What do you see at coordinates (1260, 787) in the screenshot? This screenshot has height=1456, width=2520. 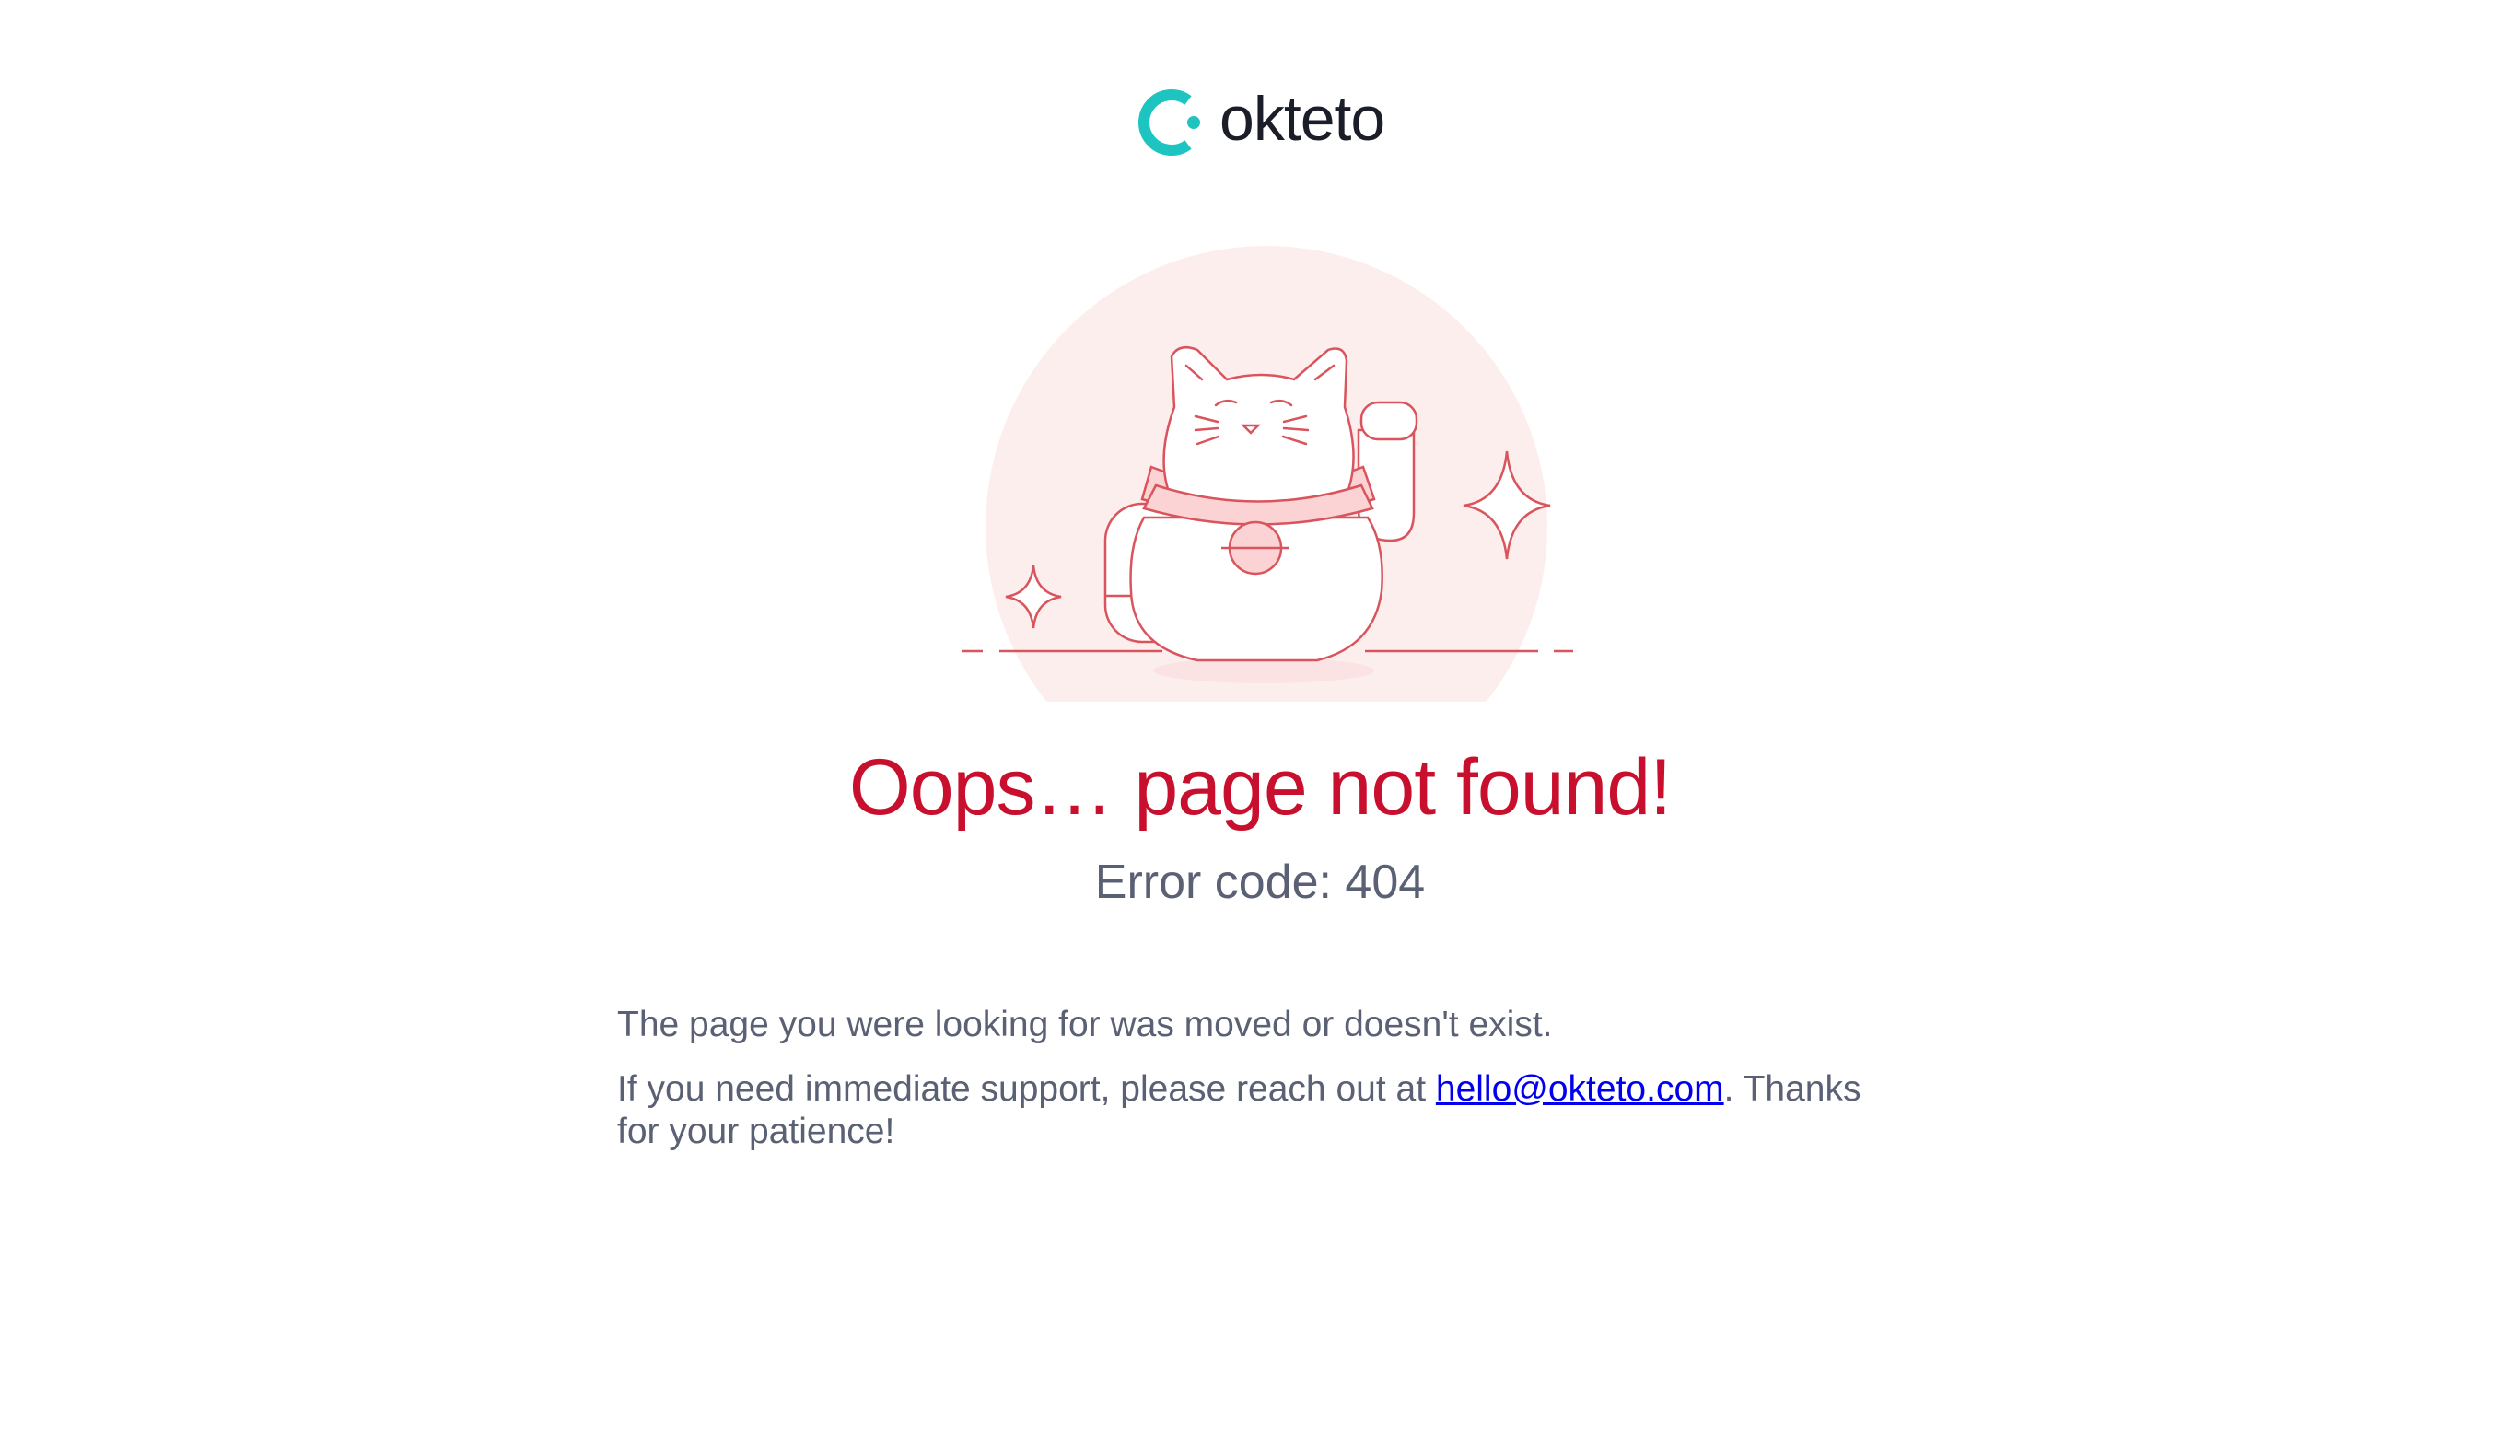 I see `error-title: Oops… page not found!` at bounding box center [1260, 787].